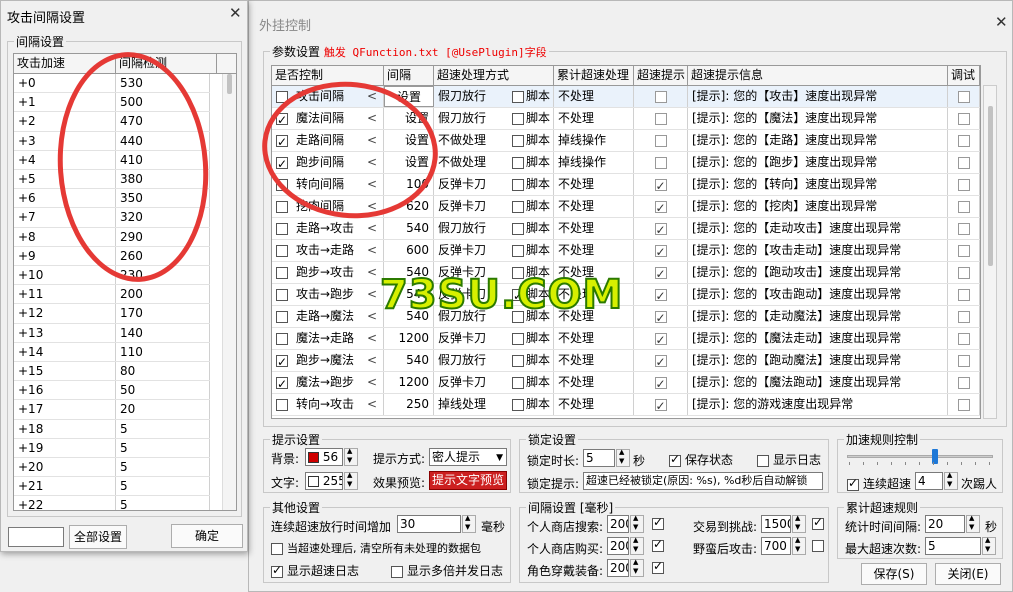 This screenshot has height=592, width=1013. Describe the element at coordinates (328, 184) in the screenshot. I see `control-cell: 转向间隔 <` at that location.